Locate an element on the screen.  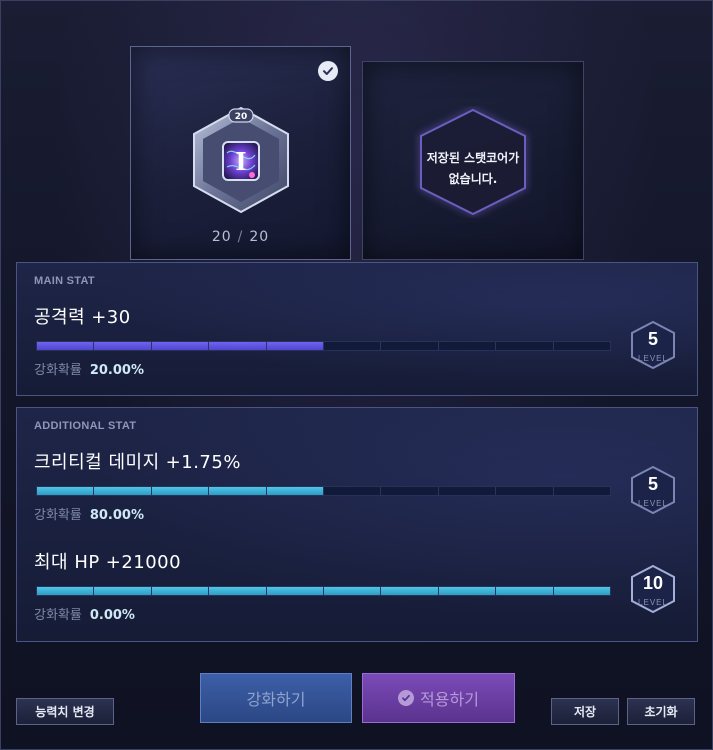
saved-core-slot: 저장된 스탯코어가 없습니다. is located at coordinates (473, 160).